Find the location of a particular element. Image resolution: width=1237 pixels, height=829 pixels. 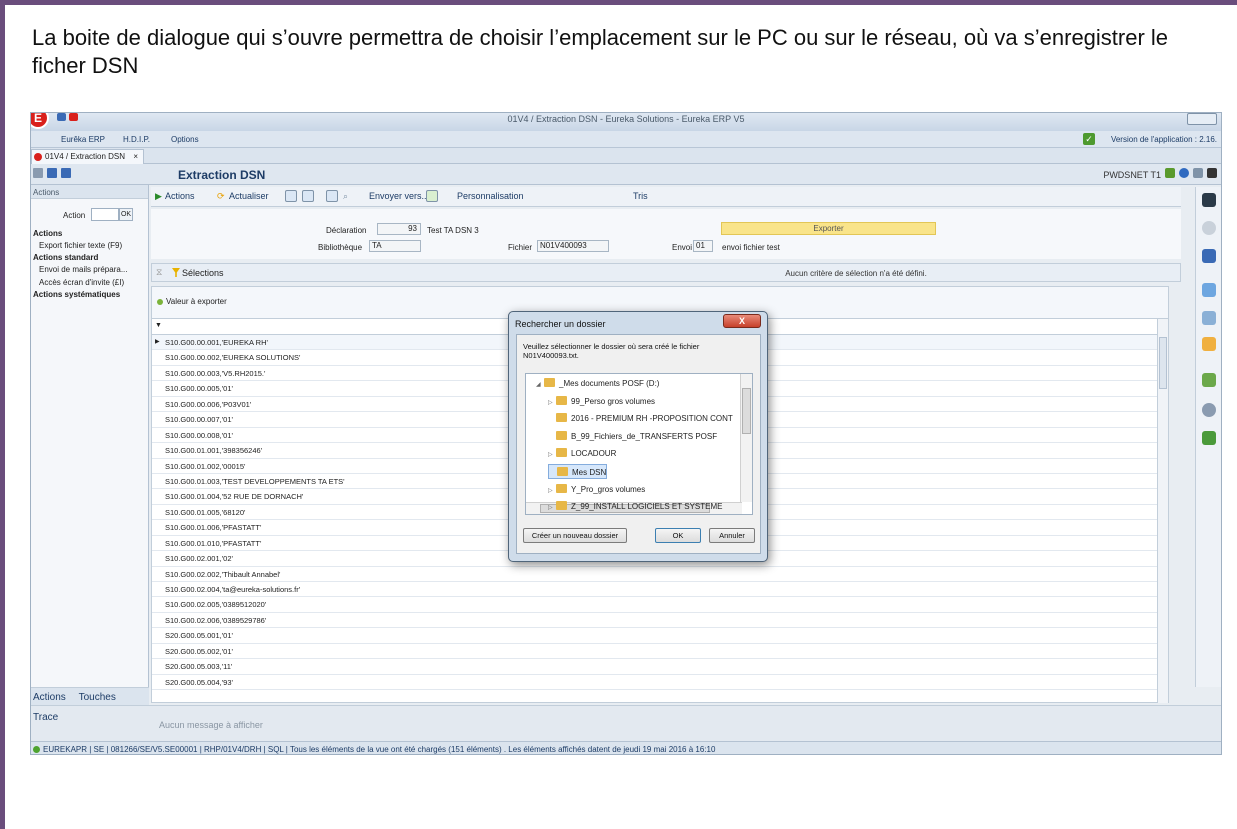

search-icon: ⌕ is located at coordinates (345, 196).